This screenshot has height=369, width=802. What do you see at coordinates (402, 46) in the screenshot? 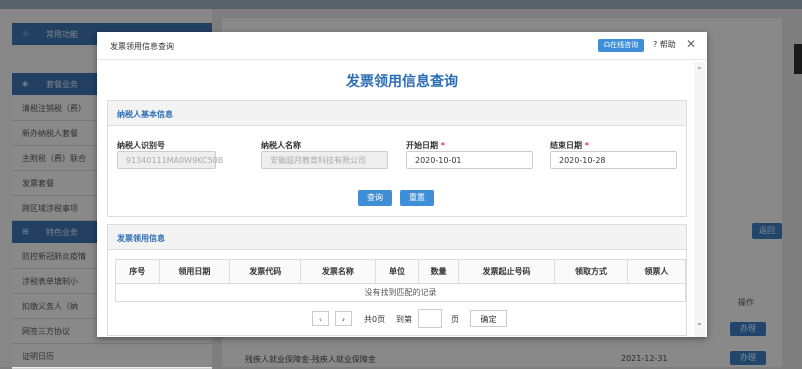
I see `dialog-header: 发票领用信息查询 ☊在线咨询 ? 帮助 ✕` at bounding box center [402, 46].